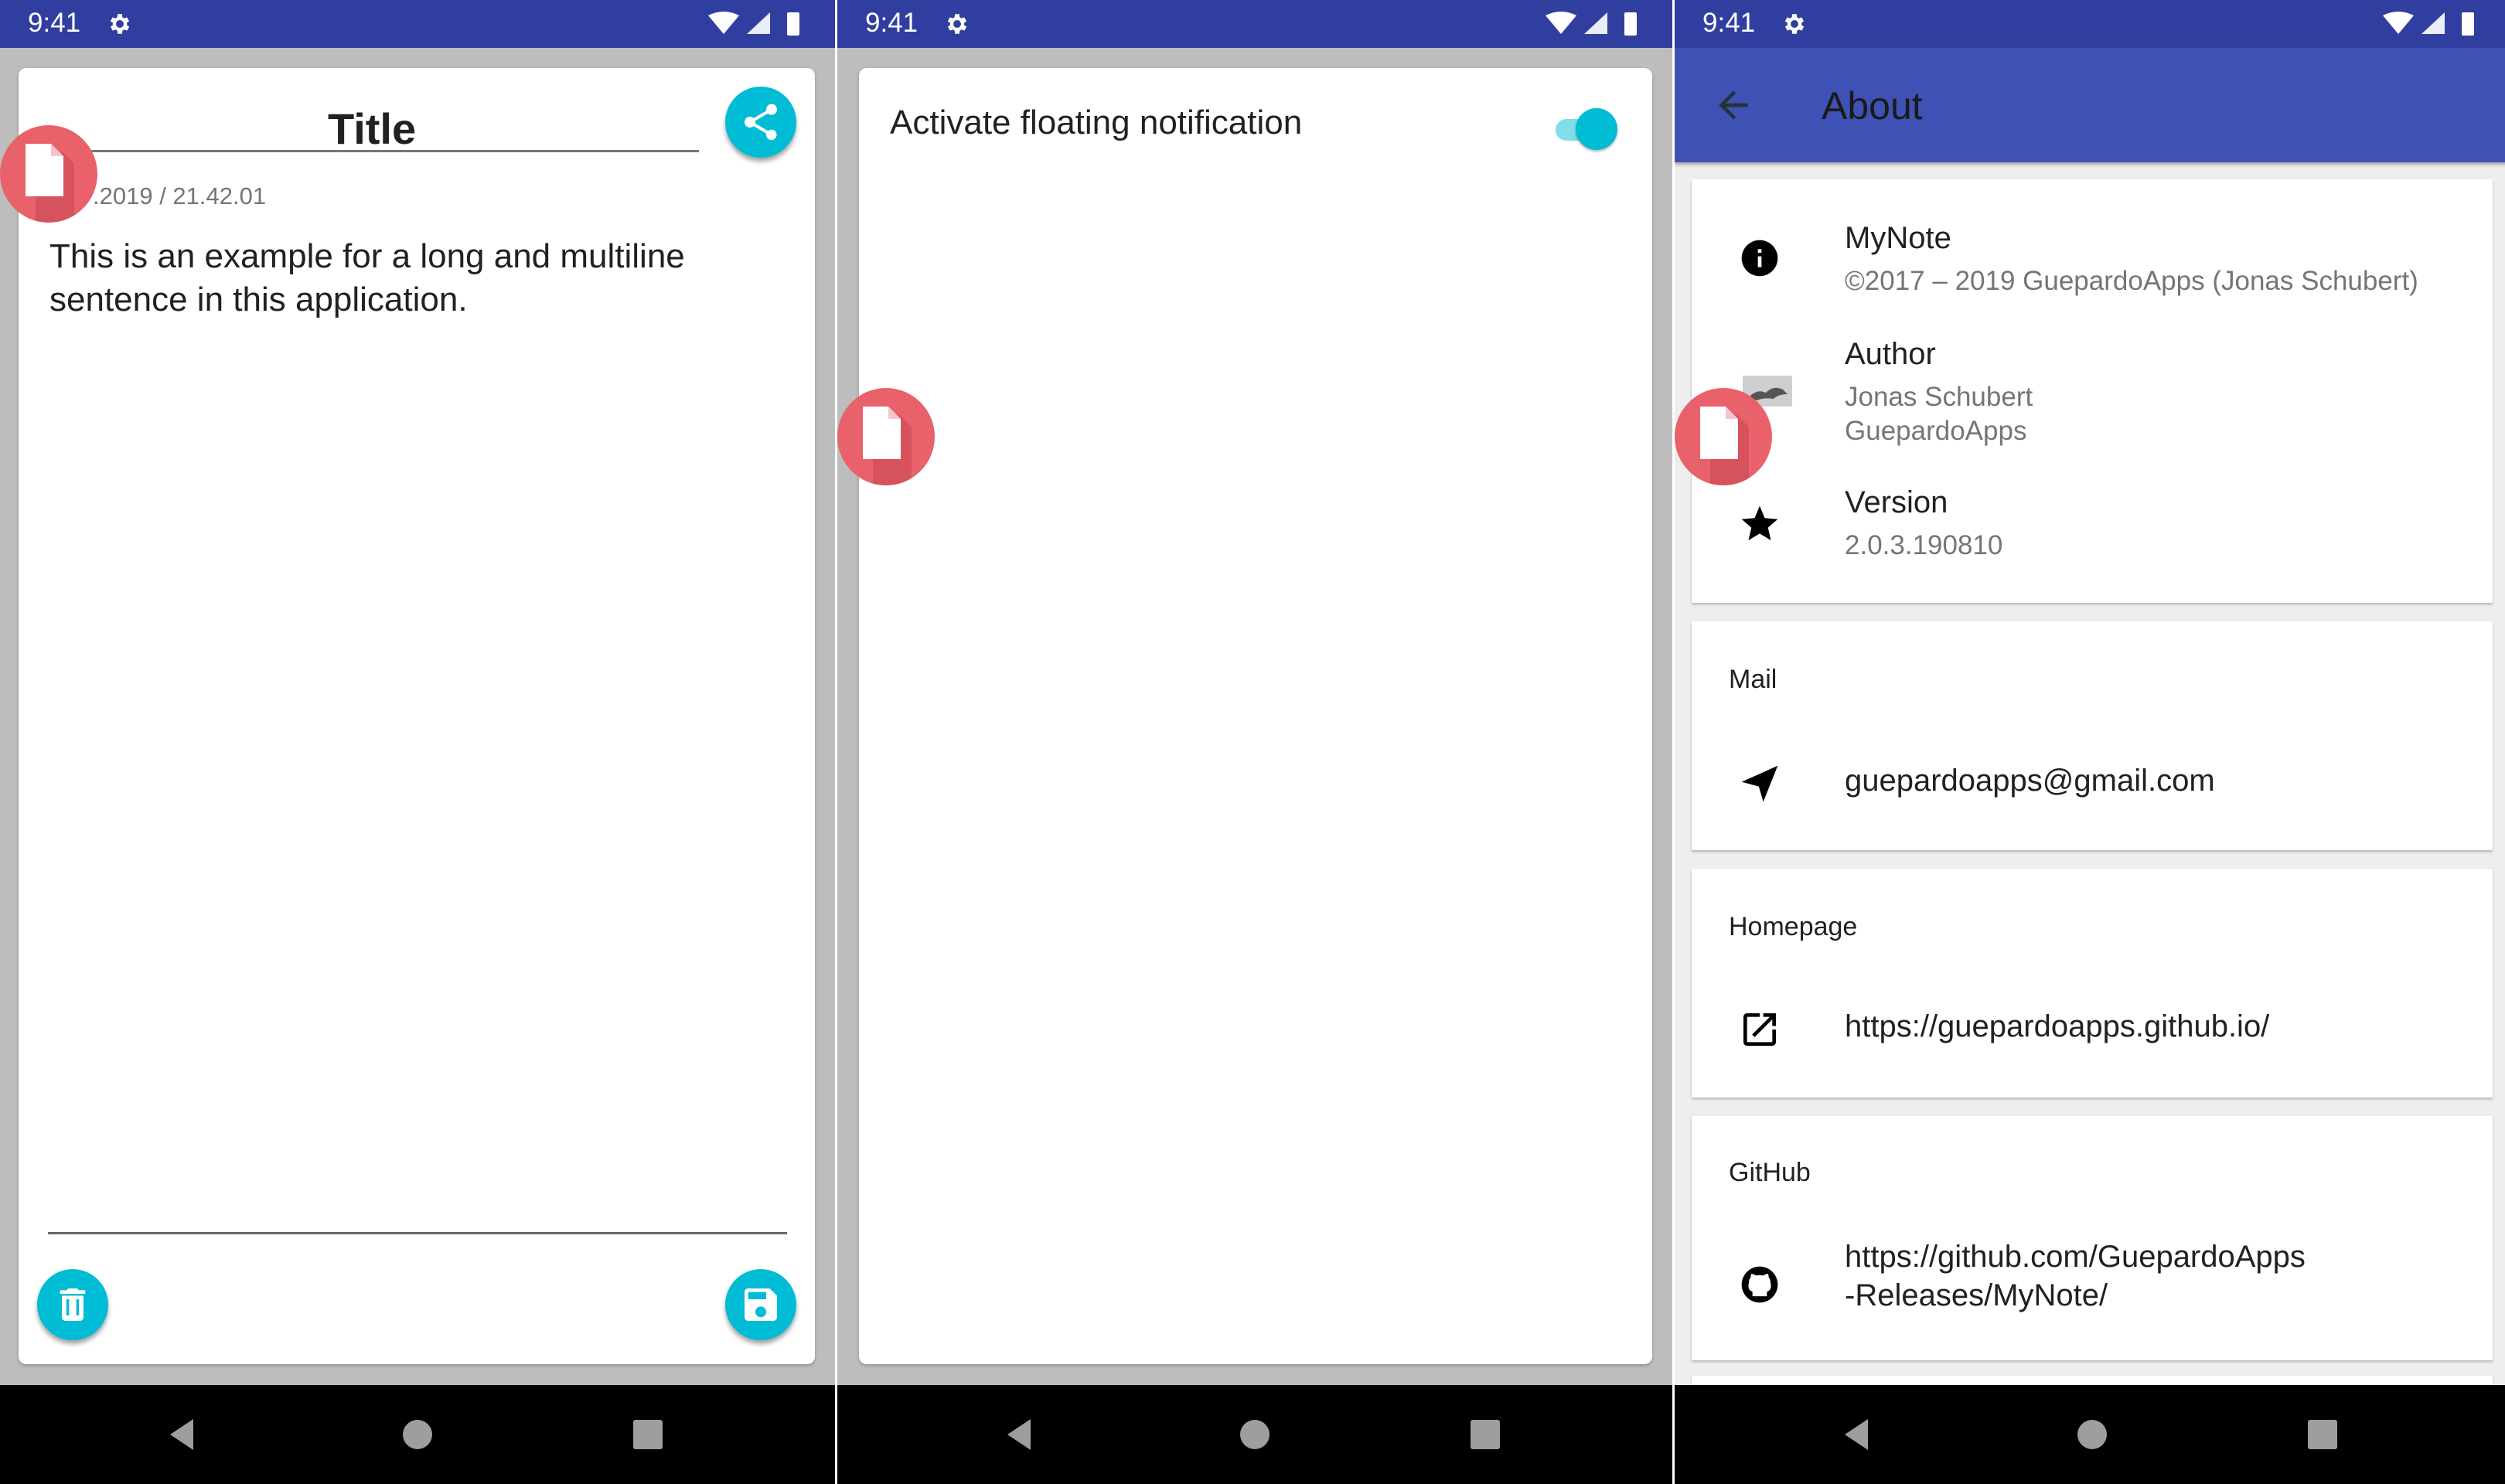 This screenshot has width=2505, height=1484. I want to click on star-icon, so click(1759, 522).